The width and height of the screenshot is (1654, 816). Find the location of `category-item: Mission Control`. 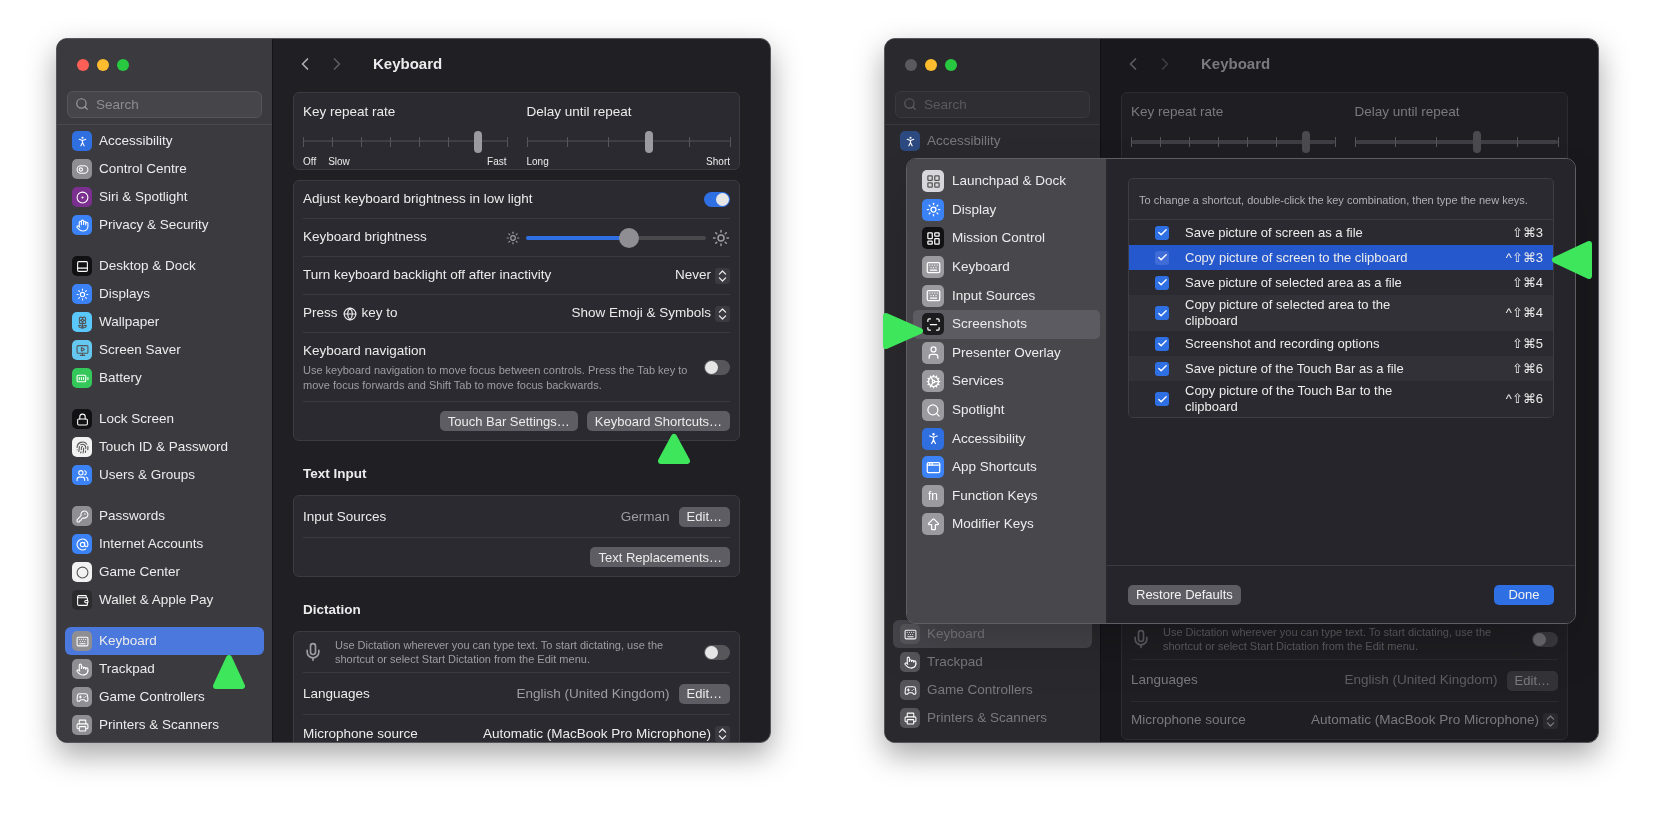

category-item: Mission Control is located at coordinates (1006, 238).